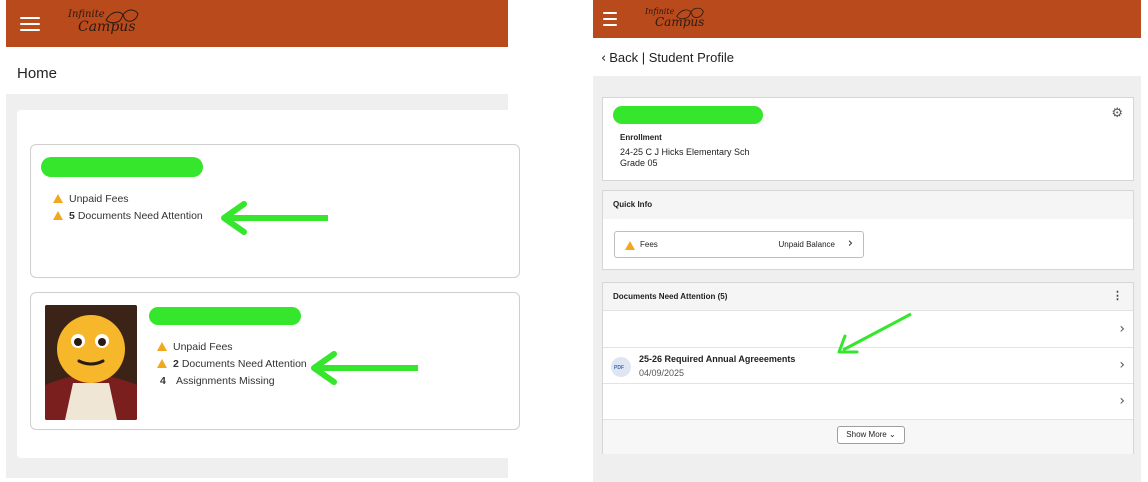  What do you see at coordinates (1117, 113) in the screenshot?
I see `gear-icon: ⚙` at bounding box center [1117, 113].